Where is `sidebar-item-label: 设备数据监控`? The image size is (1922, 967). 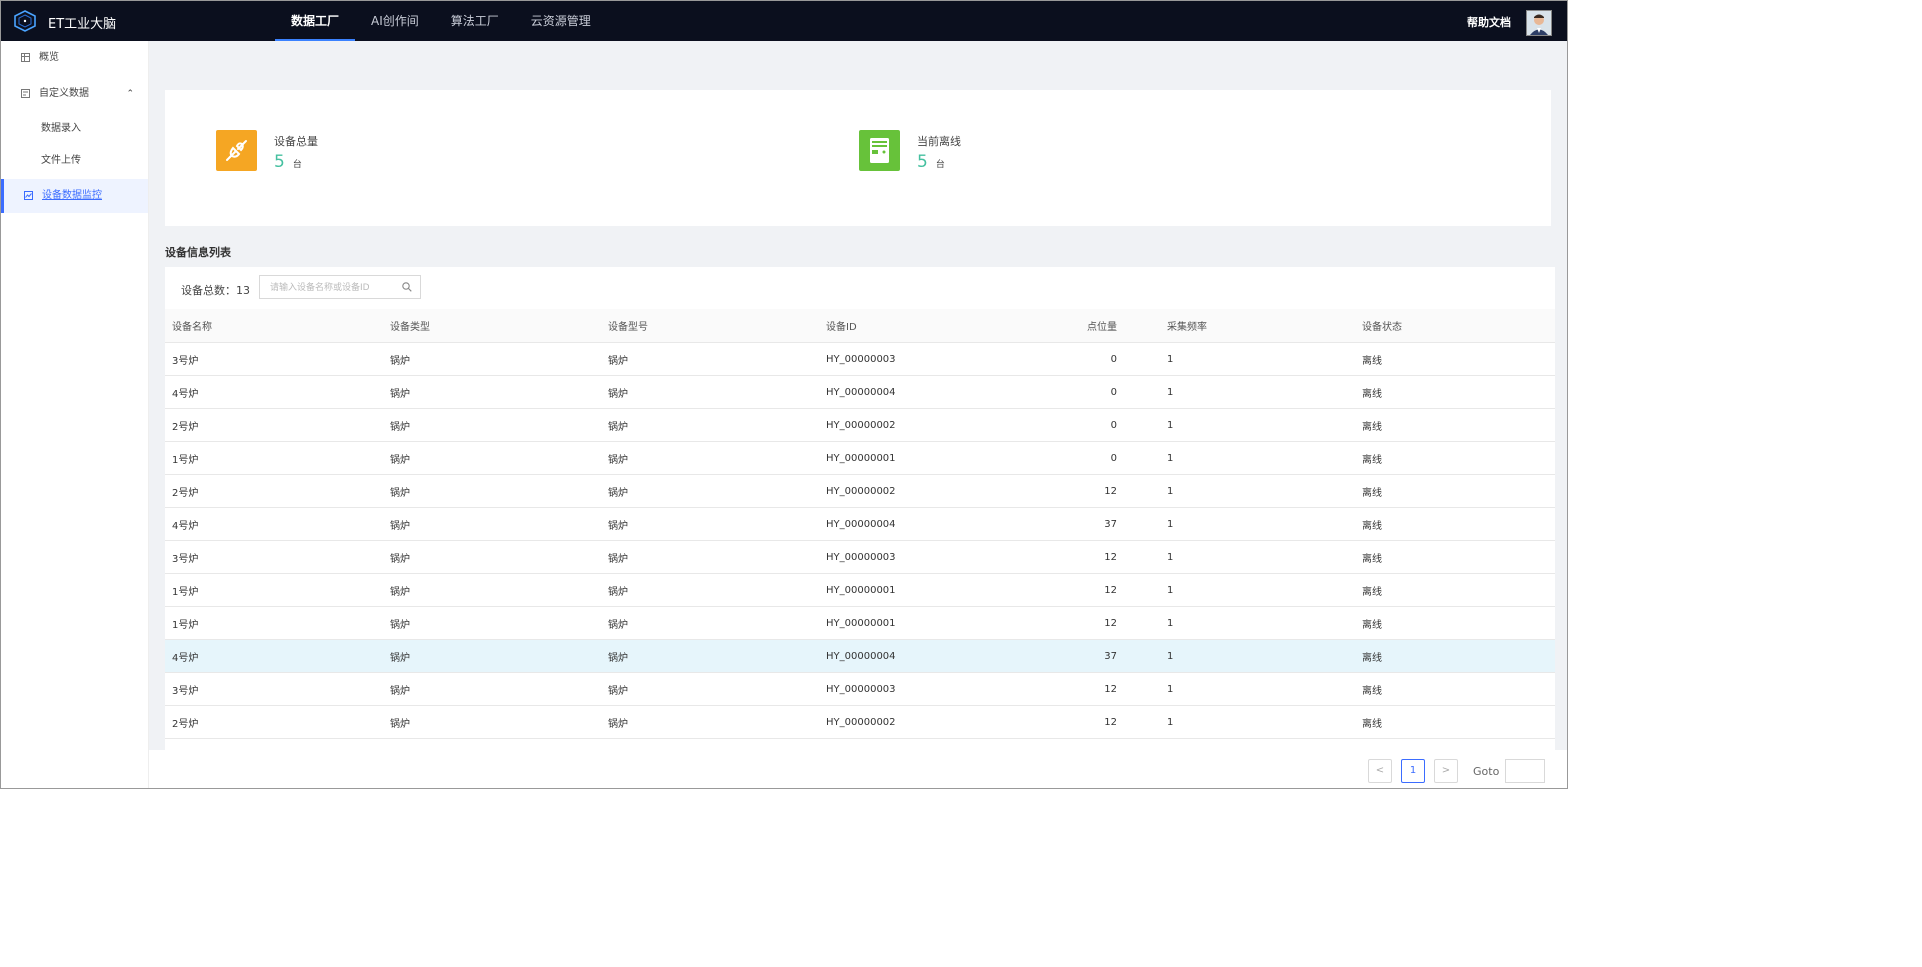
sidebar-item-label: 设备数据监控 is located at coordinates (72, 195).